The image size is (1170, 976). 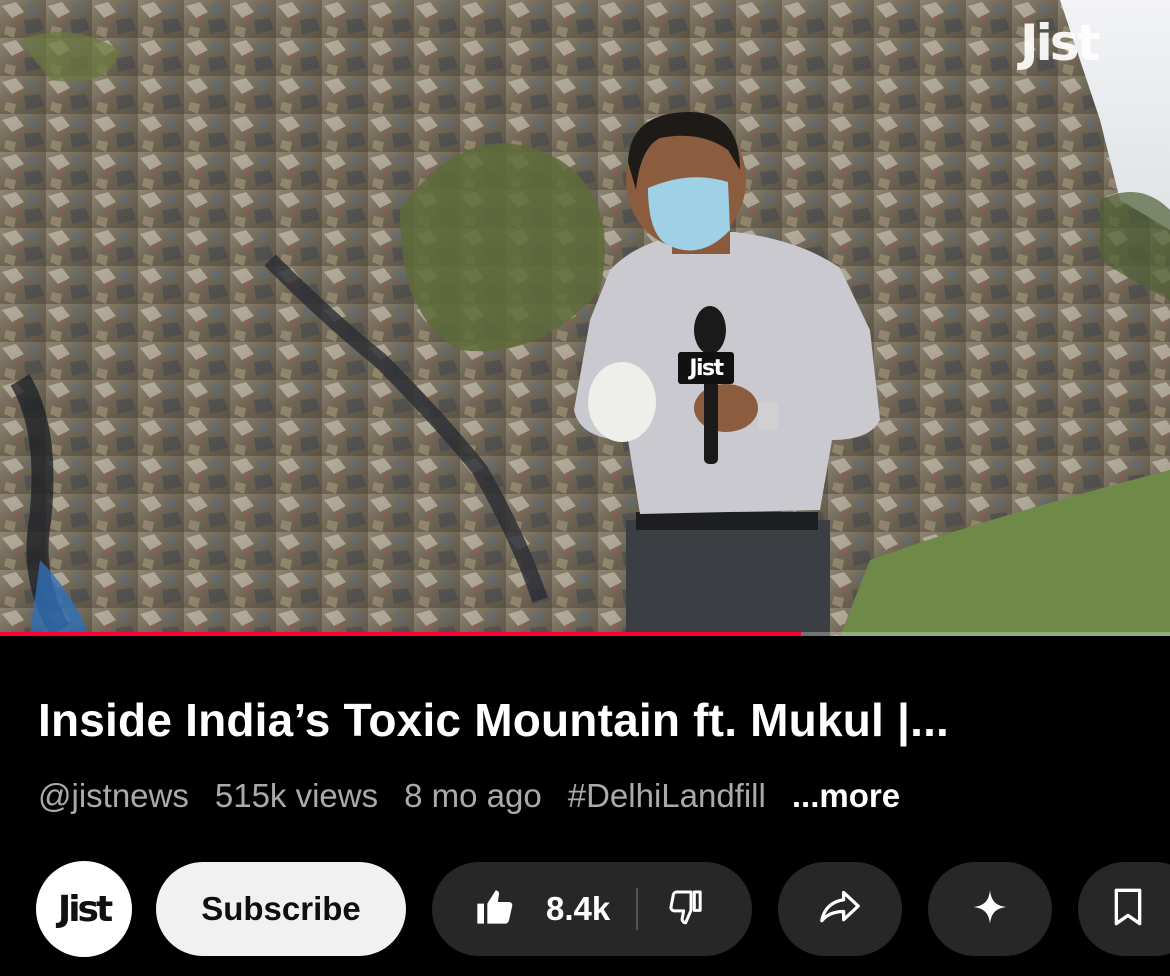 I want to click on action-row: Jist Subscribe 8.4k, so click(x=603, y=909).